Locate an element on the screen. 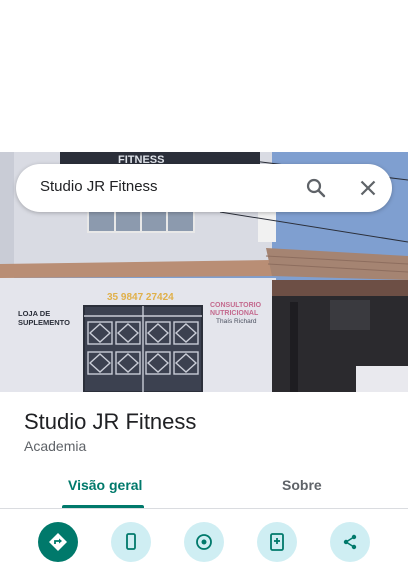 The height and width of the screenshot is (562, 408). save-button is located at coordinates (277, 542).